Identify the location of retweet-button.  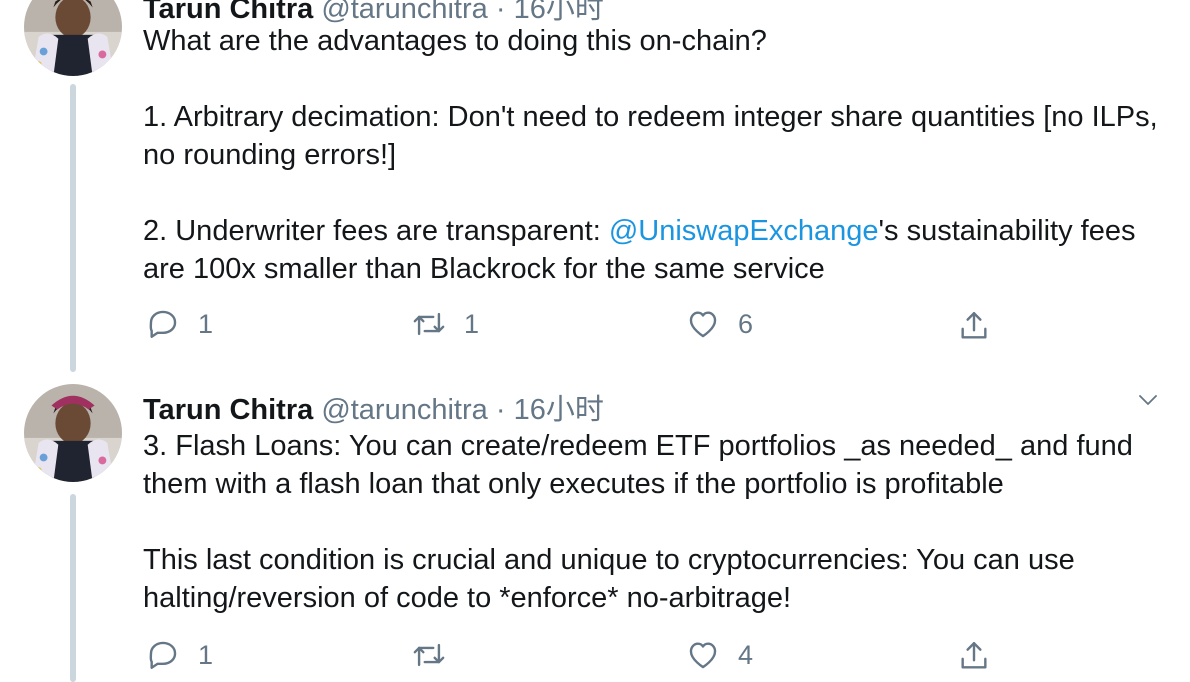
(438, 655).